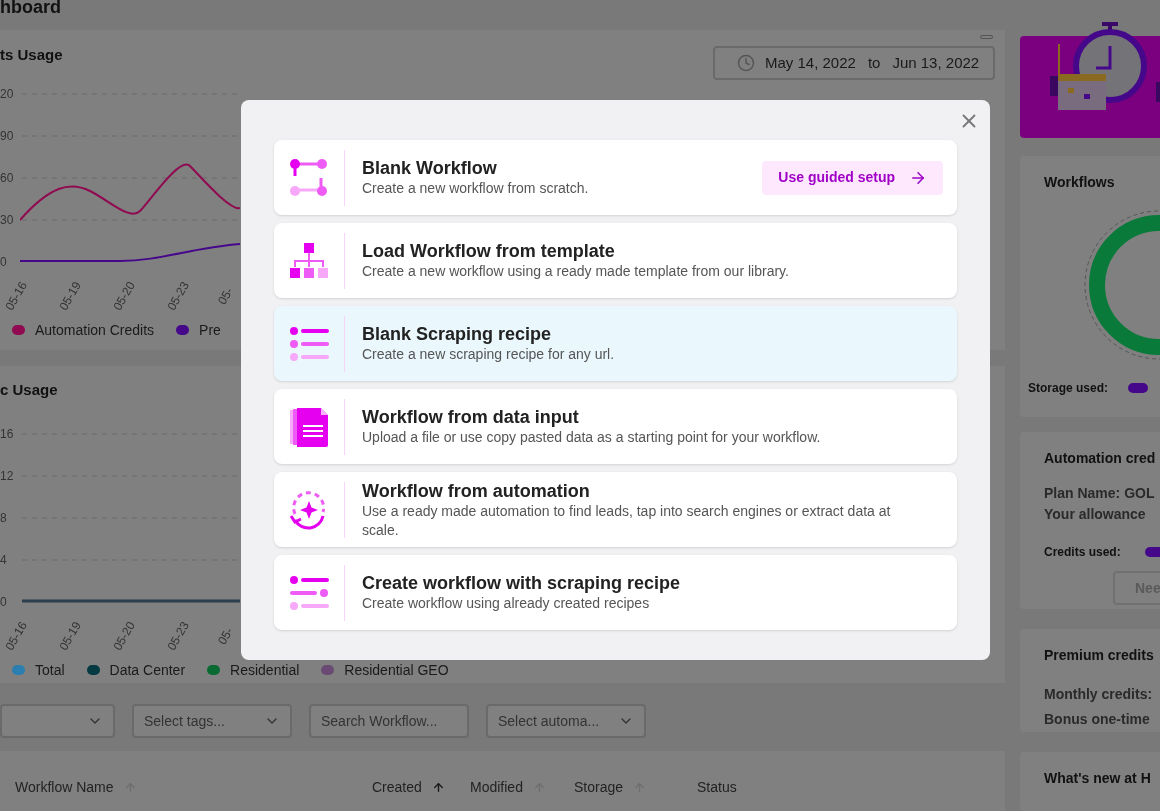  Describe the element at coordinates (489, 251) in the screenshot. I see `option-title: Load Workflow from template` at that location.